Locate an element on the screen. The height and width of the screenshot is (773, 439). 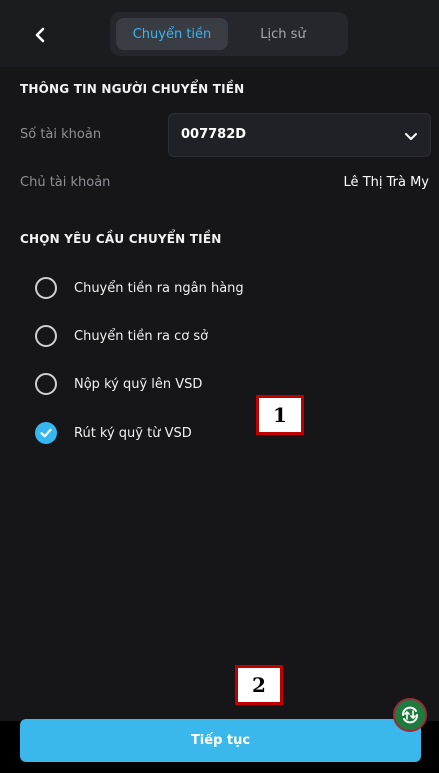
chevron-left-icon is located at coordinates (40, 35).